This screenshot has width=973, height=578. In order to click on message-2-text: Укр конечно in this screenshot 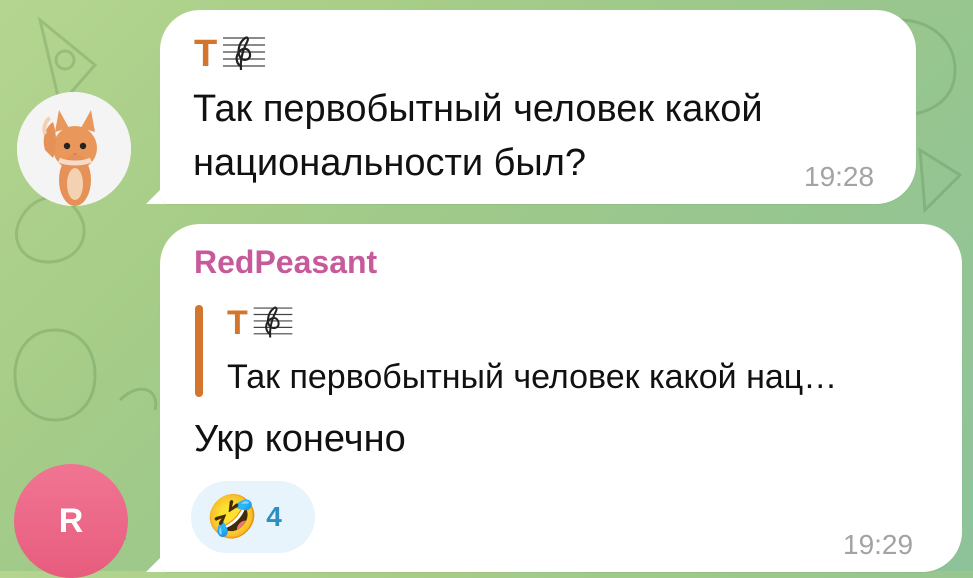, I will do `click(300, 439)`.